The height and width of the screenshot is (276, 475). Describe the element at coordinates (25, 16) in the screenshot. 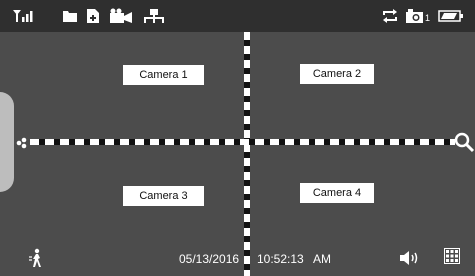

I see `signal-icon` at that location.